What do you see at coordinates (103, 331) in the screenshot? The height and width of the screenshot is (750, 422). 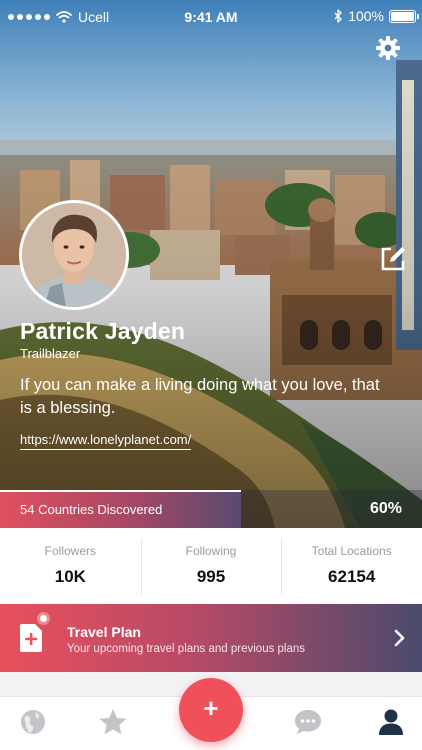 I see `profile-name: Patrick Jayden` at bounding box center [103, 331].